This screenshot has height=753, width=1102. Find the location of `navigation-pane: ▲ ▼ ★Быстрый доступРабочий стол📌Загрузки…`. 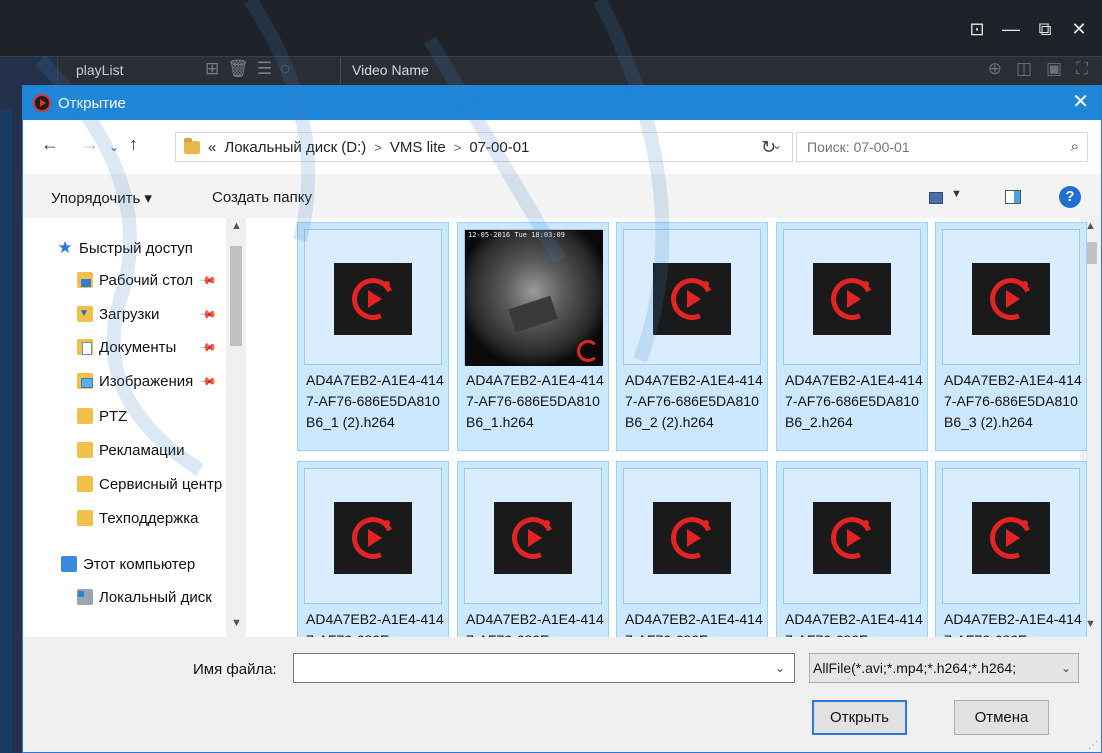

navigation-pane: ▲ ▼ ★Быстрый доступРабочий стол📌Загрузки… is located at coordinates (136, 427).